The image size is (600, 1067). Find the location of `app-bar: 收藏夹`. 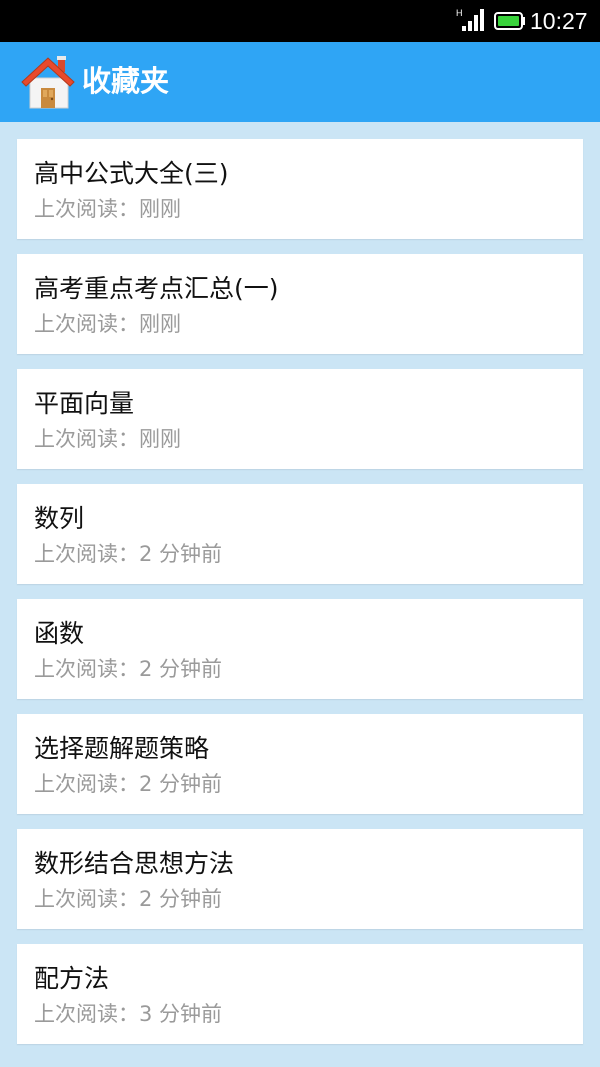

app-bar: 收藏夹 is located at coordinates (300, 82).